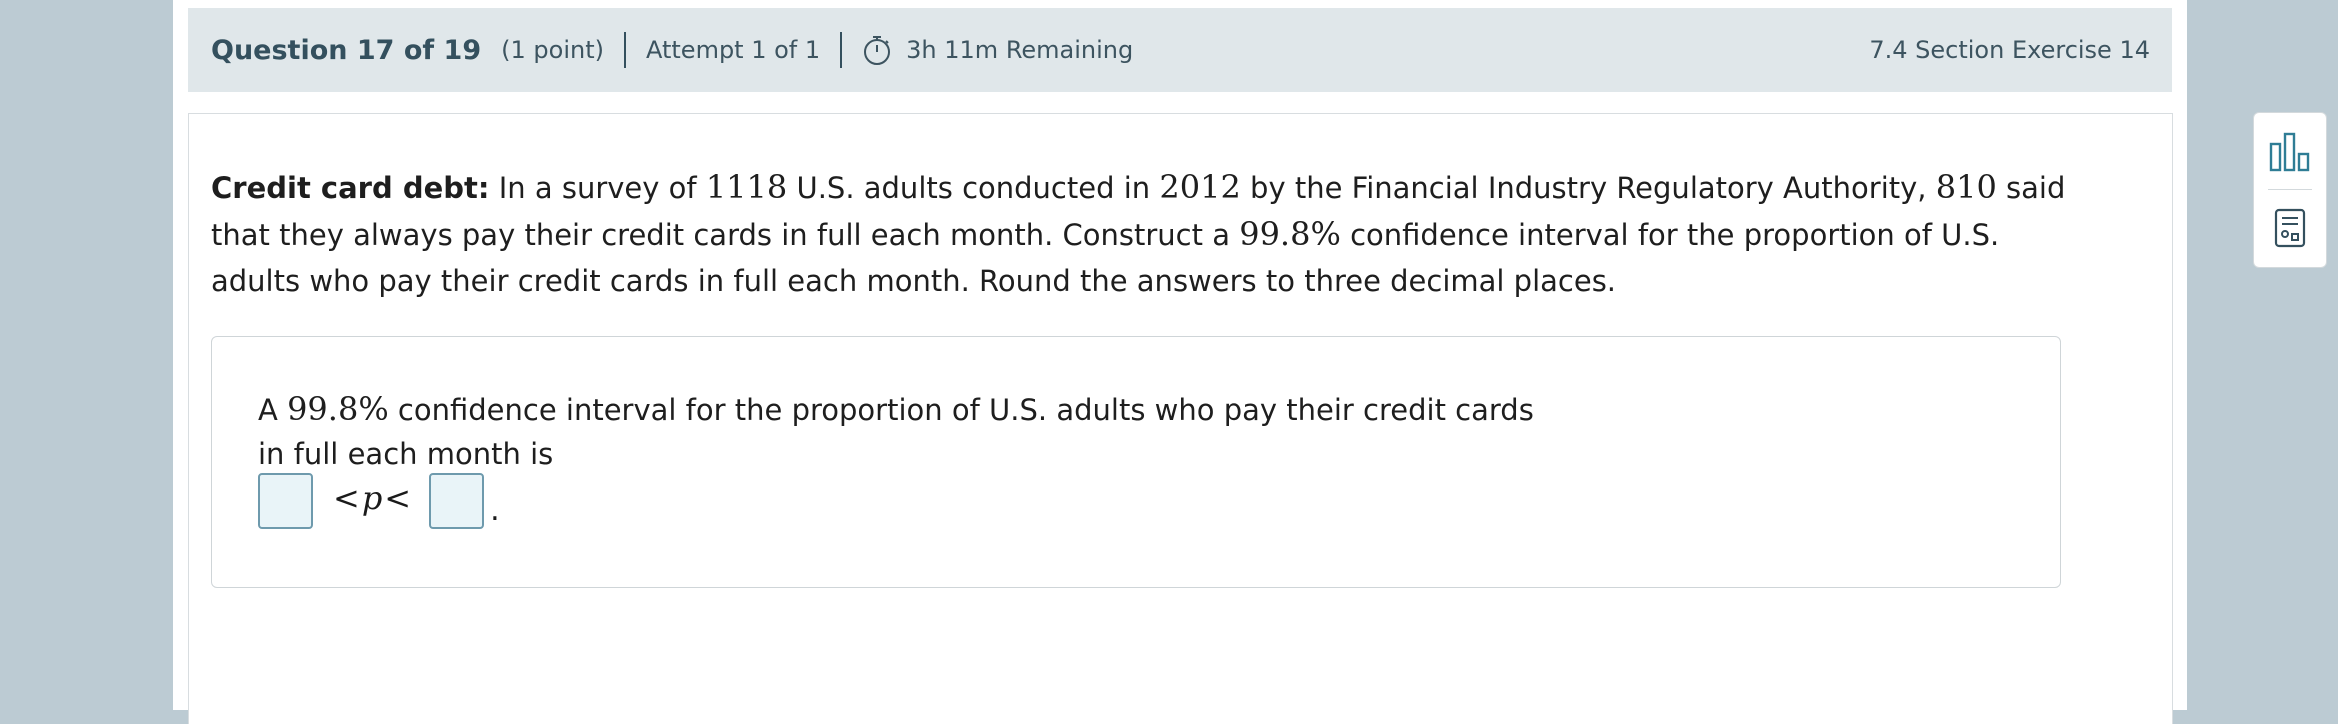 The image size is (2338, 724). I want to click on bar-chart-icon, so click(2289, 152).